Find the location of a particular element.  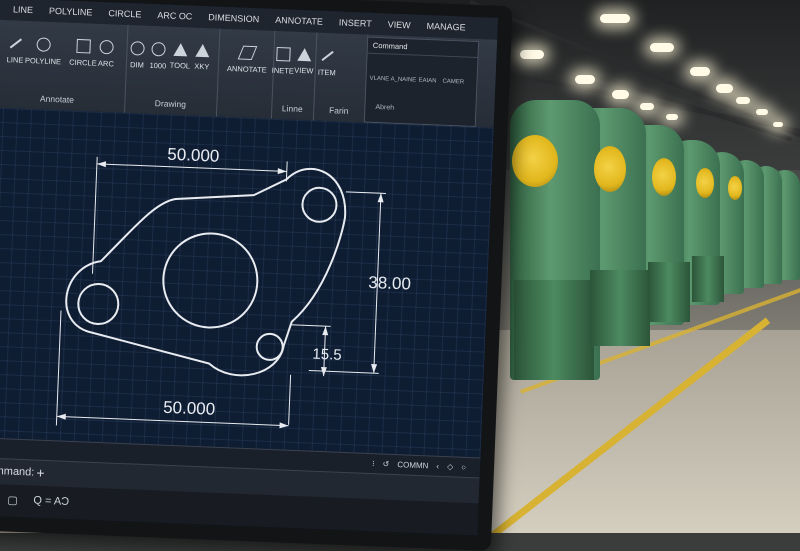

xky-tool-button: XKY is located at coordinates (202, 57).